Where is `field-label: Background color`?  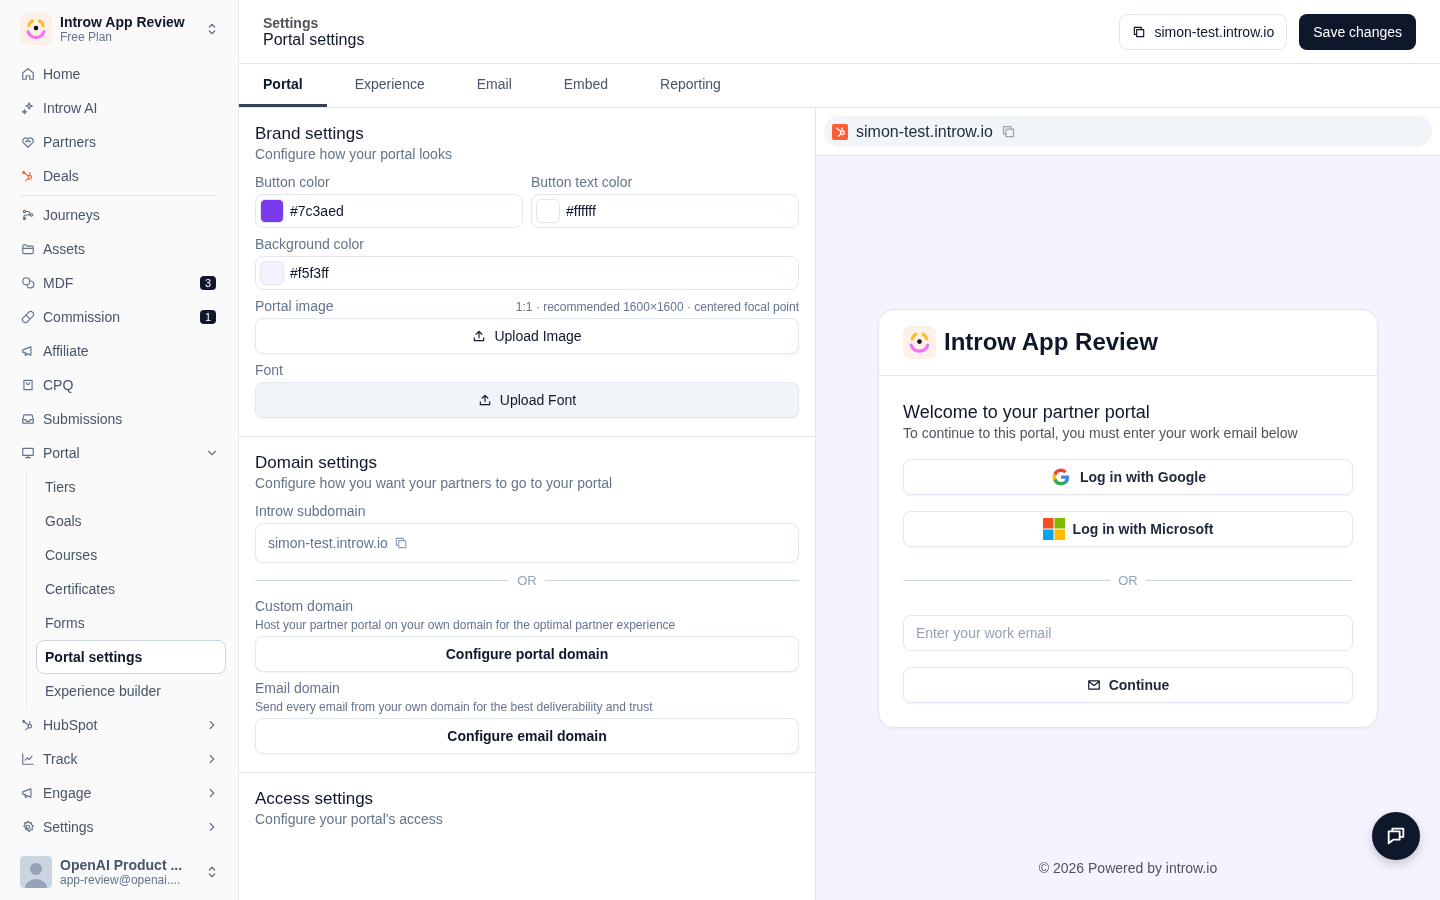
field-label: Background color is located at coordinates (310, 244).